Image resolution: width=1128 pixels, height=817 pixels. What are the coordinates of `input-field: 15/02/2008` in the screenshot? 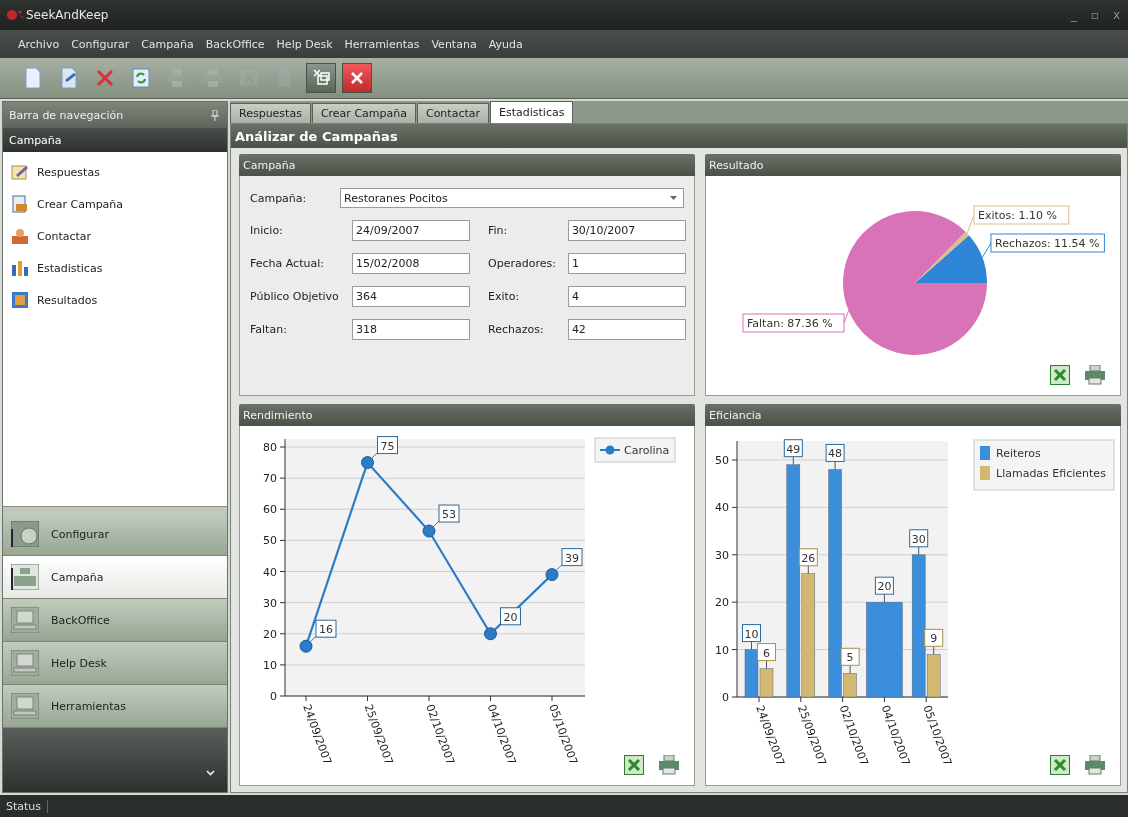 It's located at (411, 263).